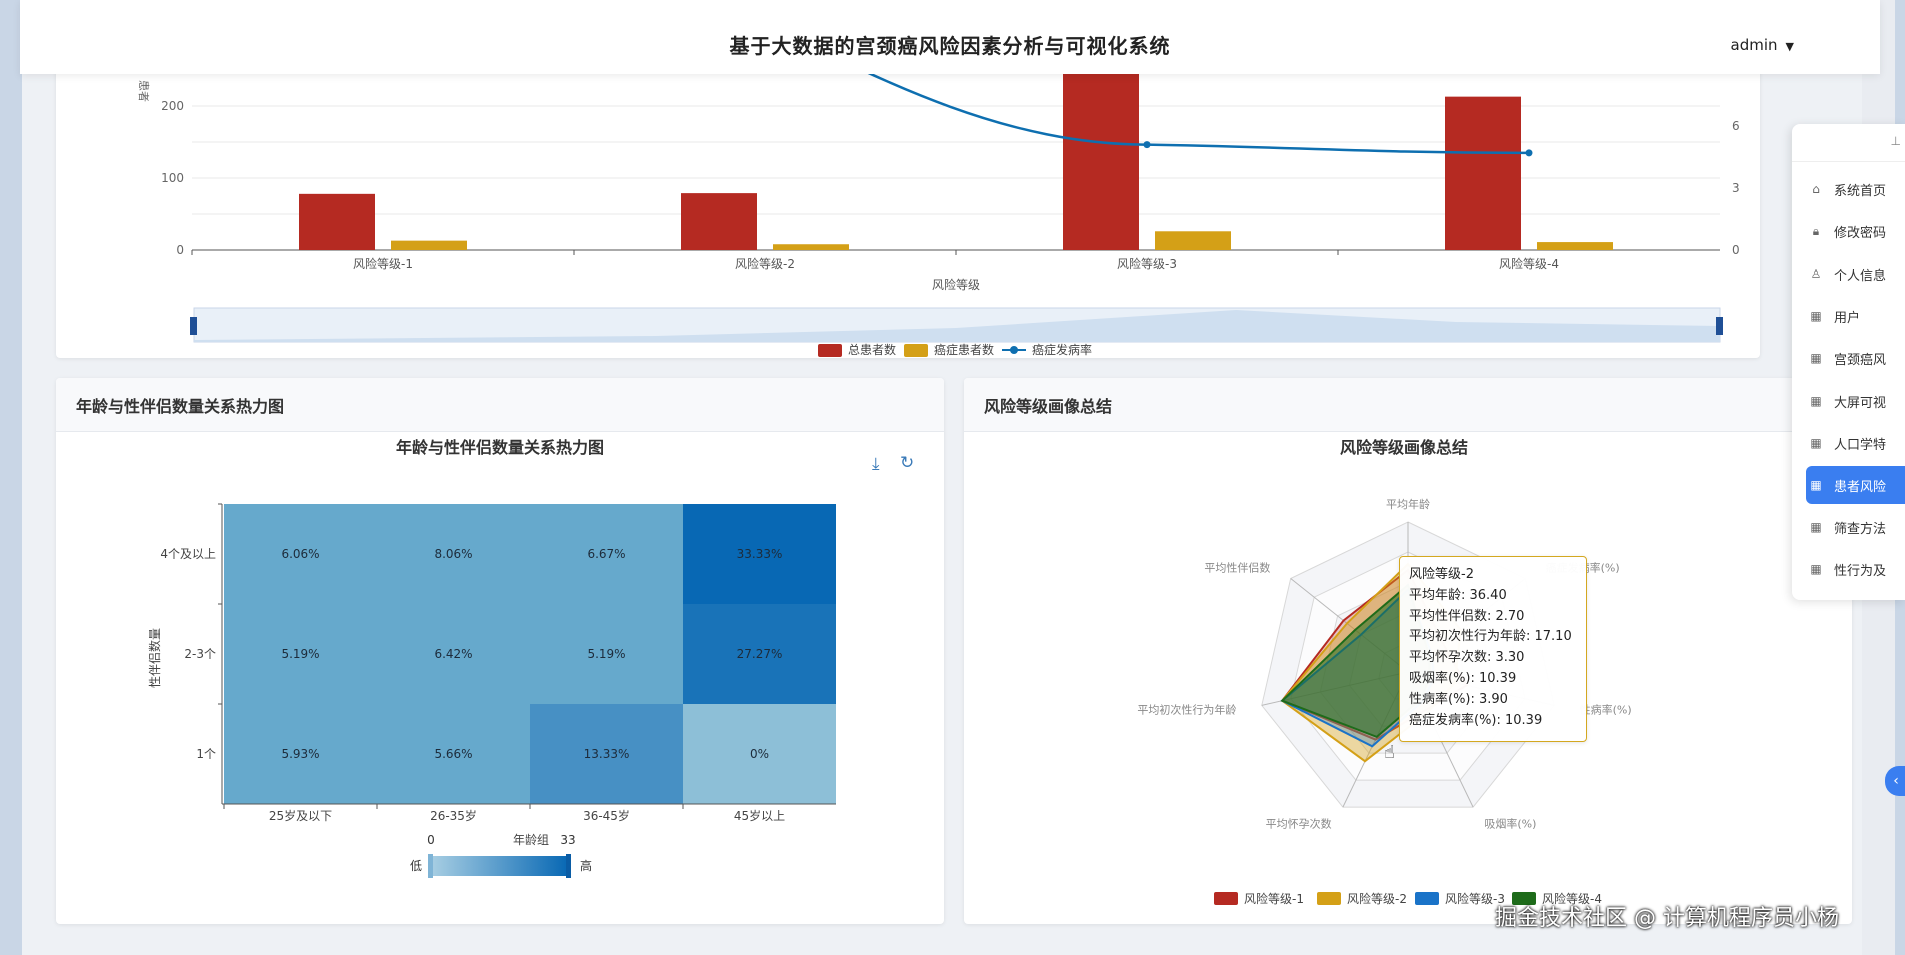 Image resolution: width=1905 pixels, height=955 pixels. Describe the element at coordinates (1855, 485) in the screenshot. I see `menu-item-patient-risk: ▦ 患者风险` at that location.